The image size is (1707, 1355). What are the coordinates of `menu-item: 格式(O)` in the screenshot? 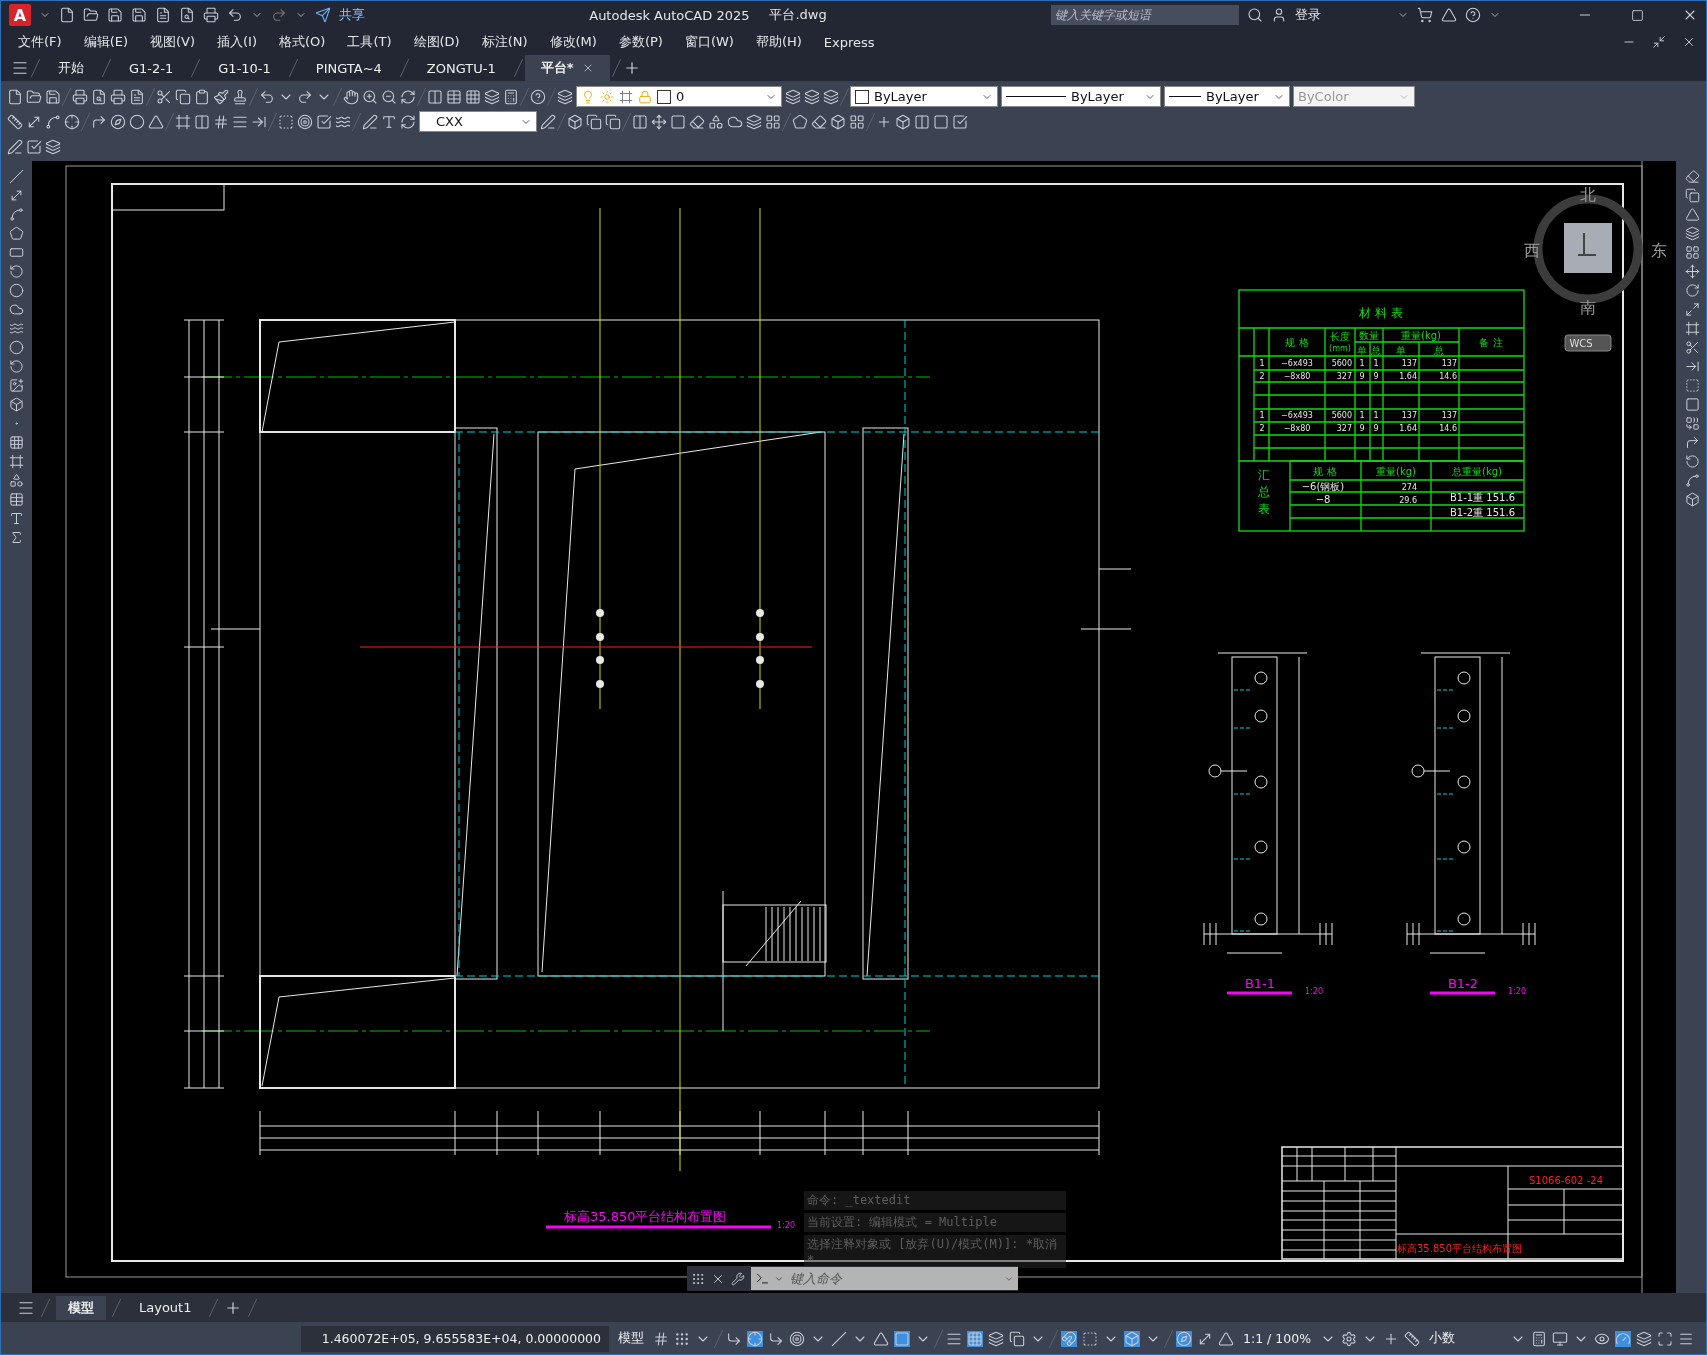 It's located at (302, 42).